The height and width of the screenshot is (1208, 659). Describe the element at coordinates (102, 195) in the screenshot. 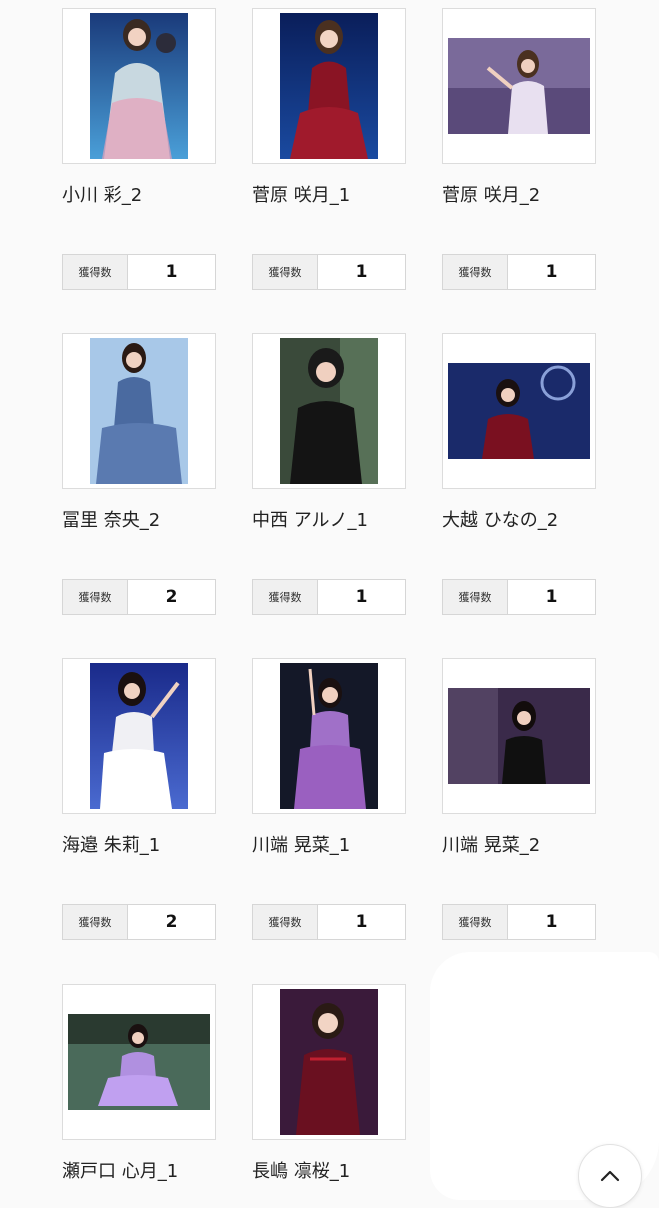

I see `card-name: 小川 彩_2` at that location.